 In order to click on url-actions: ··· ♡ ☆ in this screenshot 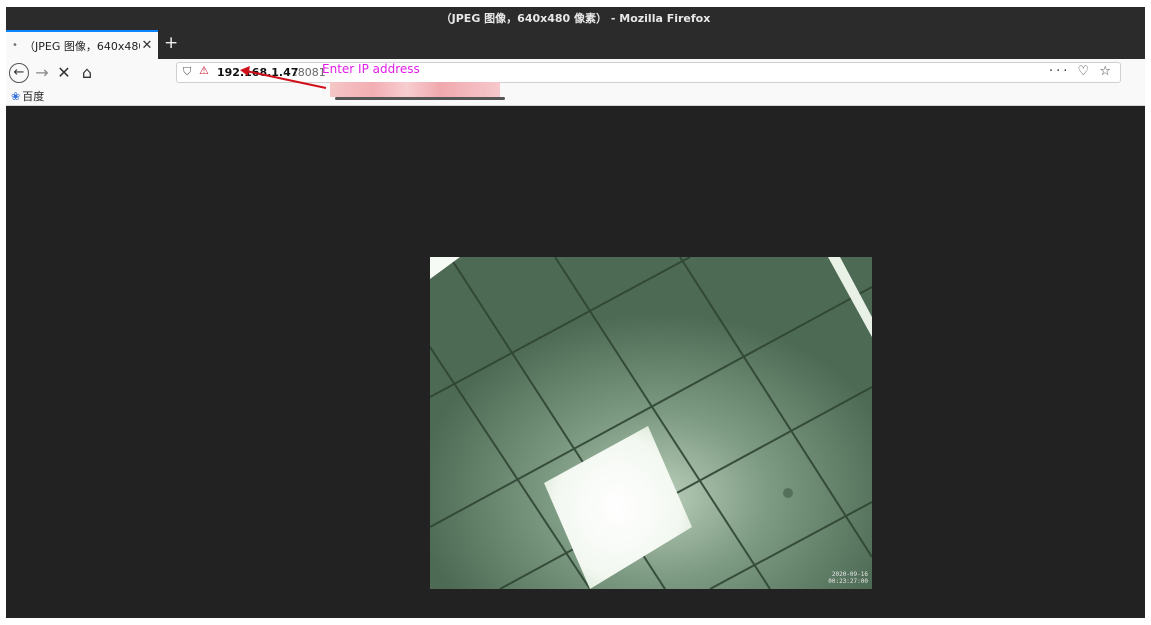, I will do `click(1081, 71)`.